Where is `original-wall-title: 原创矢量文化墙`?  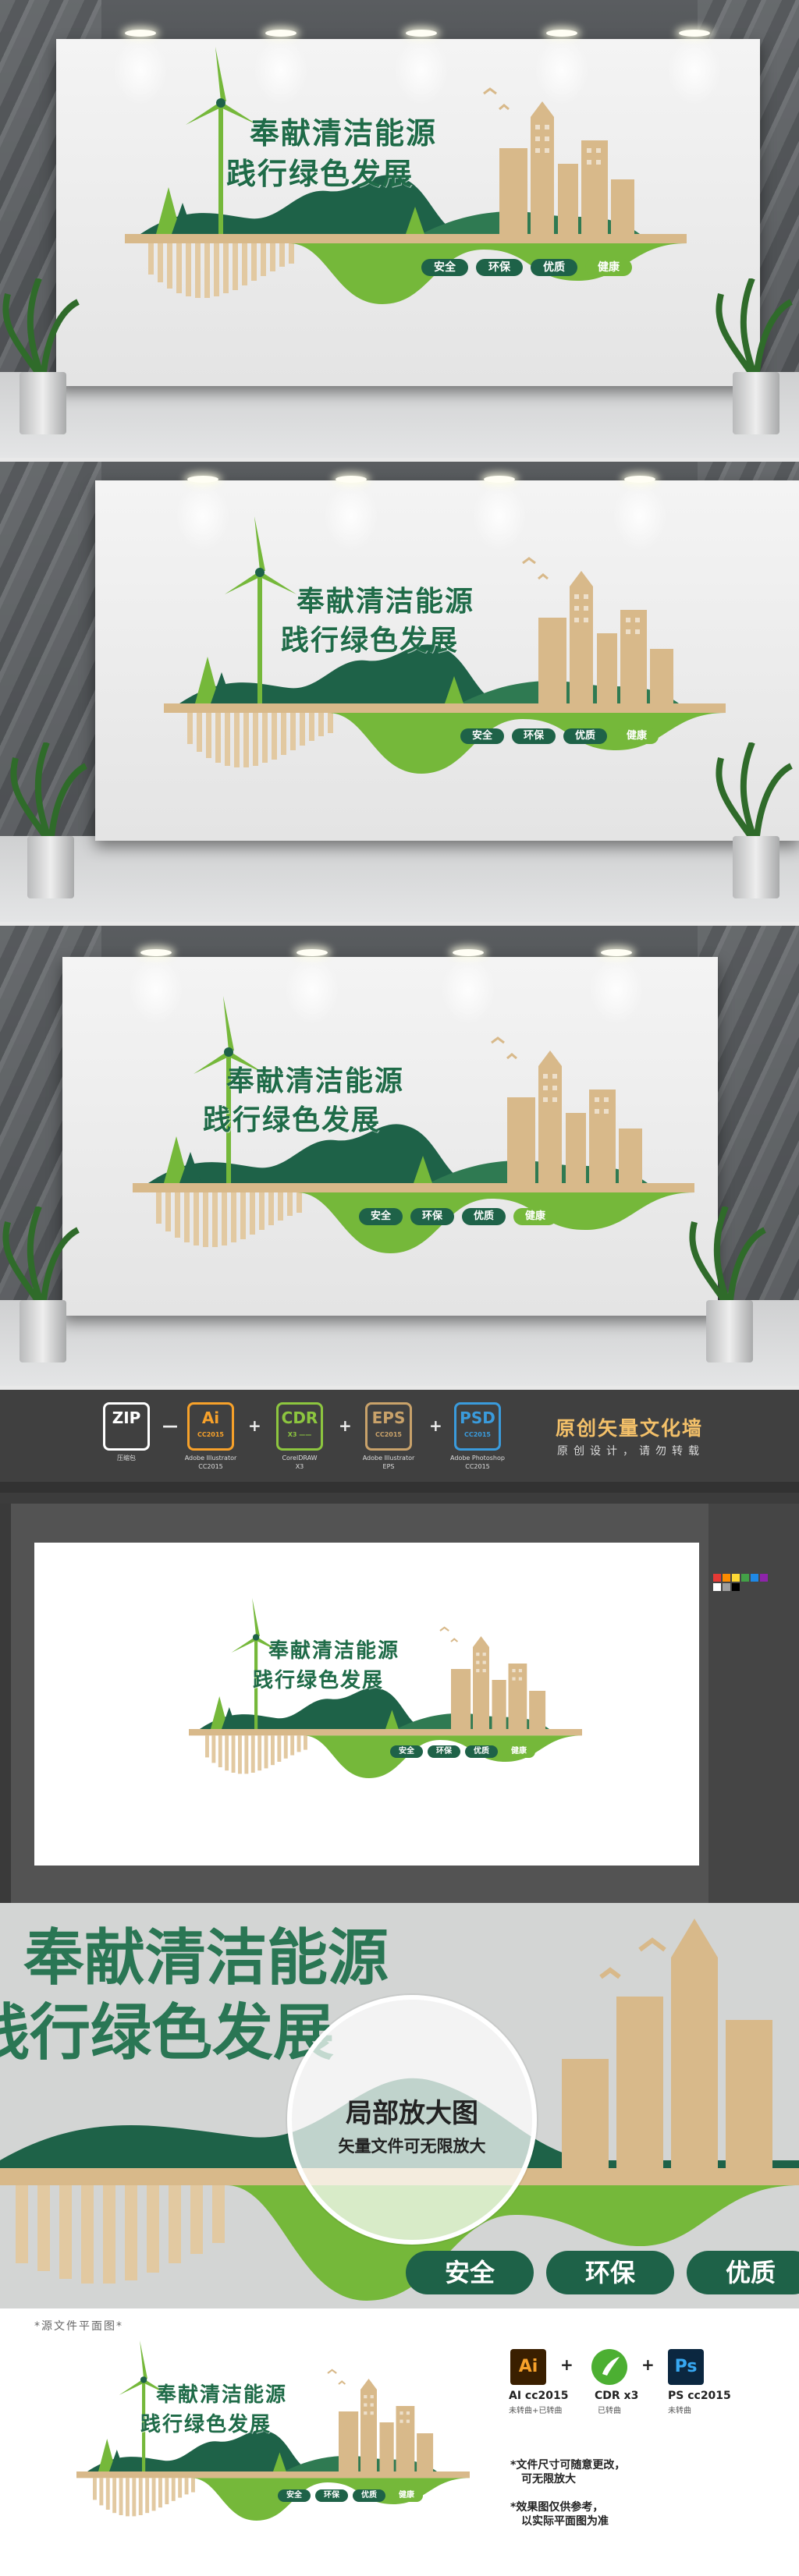 original-wall-title: 原创矢量文化墙 is located at coordinates (630, 1428).